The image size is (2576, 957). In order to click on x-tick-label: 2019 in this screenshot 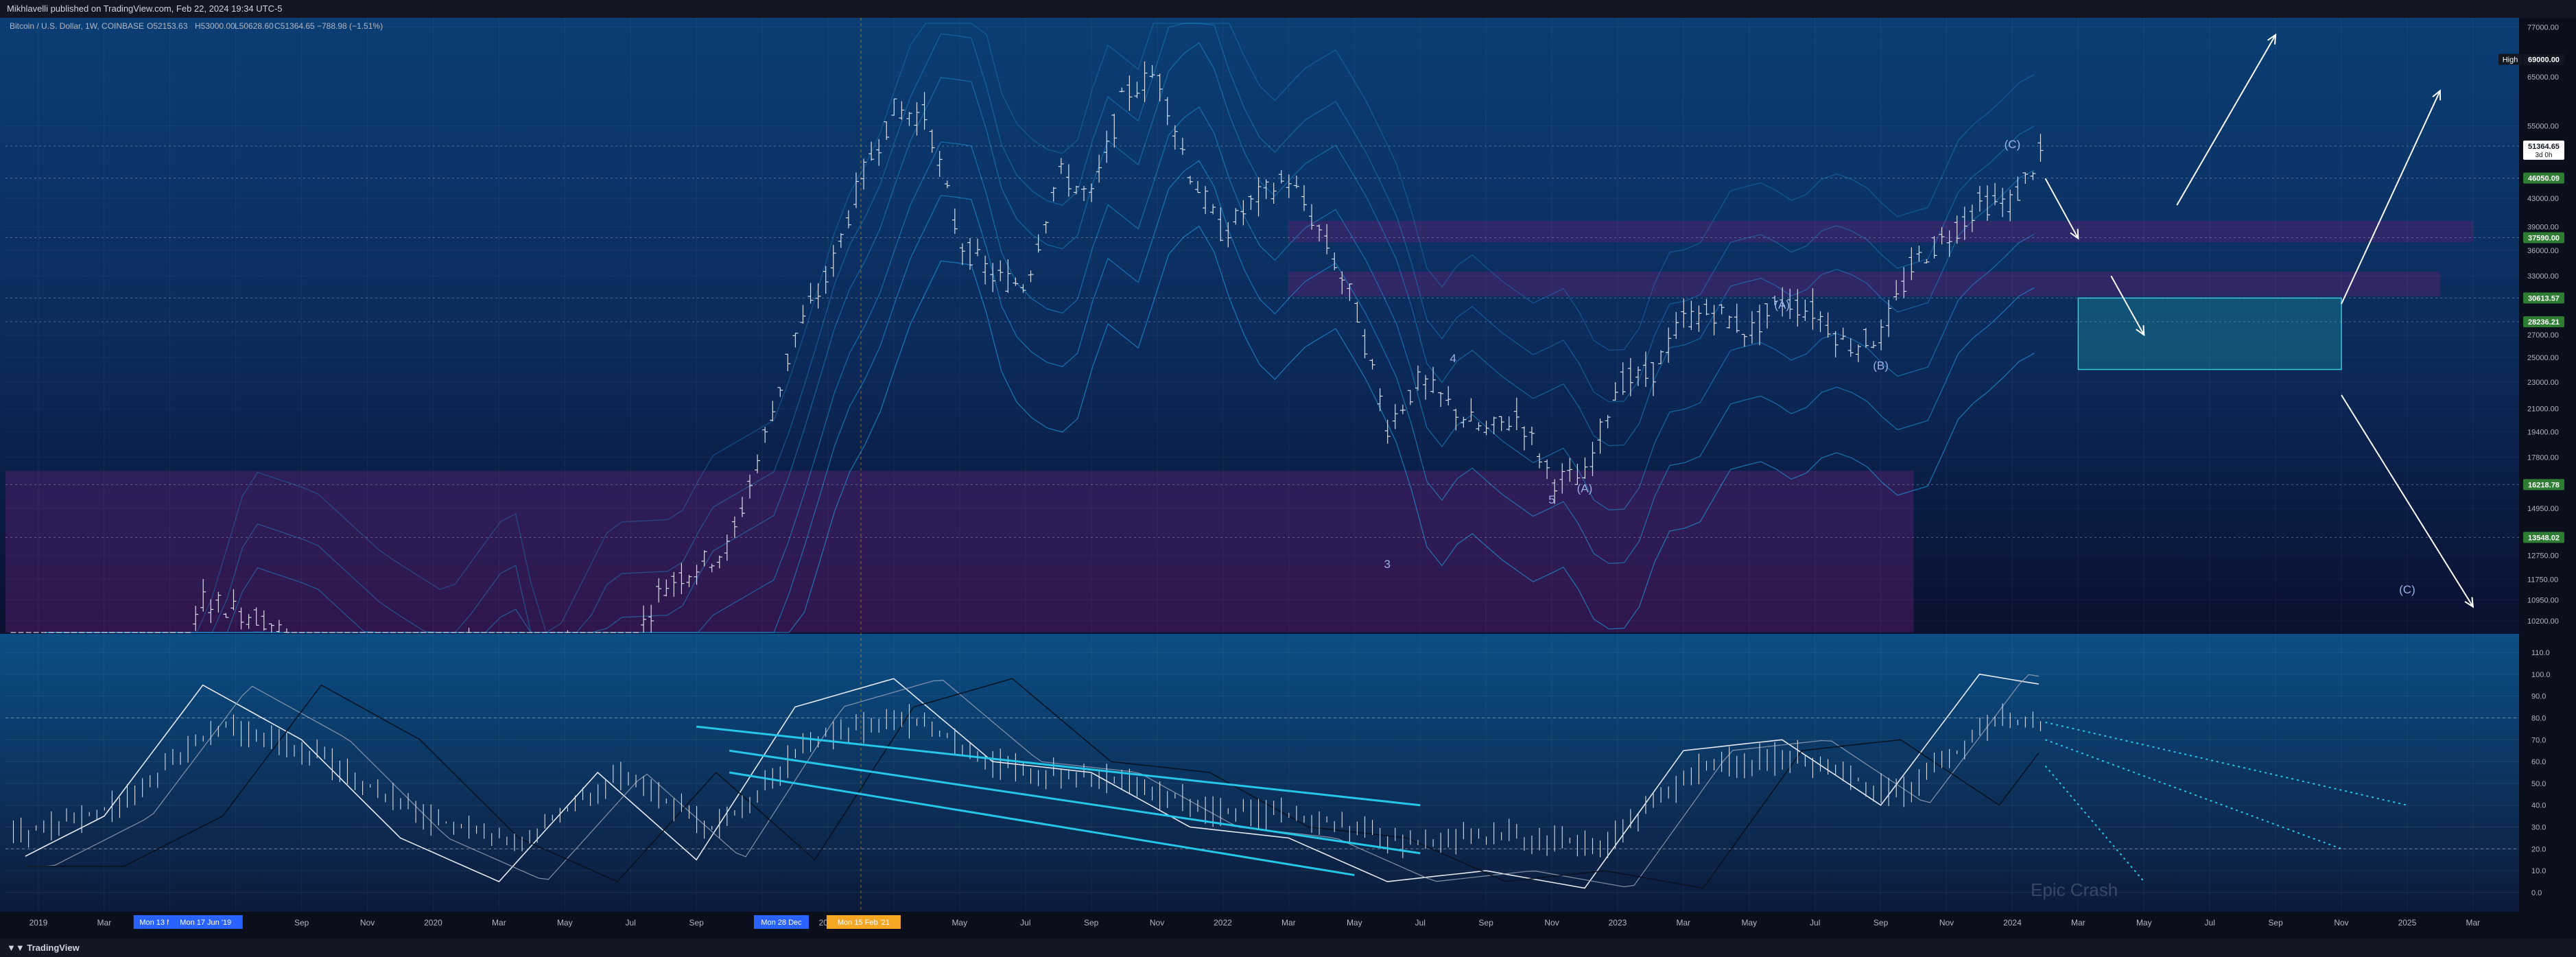, I will do `click(38, 923)`.